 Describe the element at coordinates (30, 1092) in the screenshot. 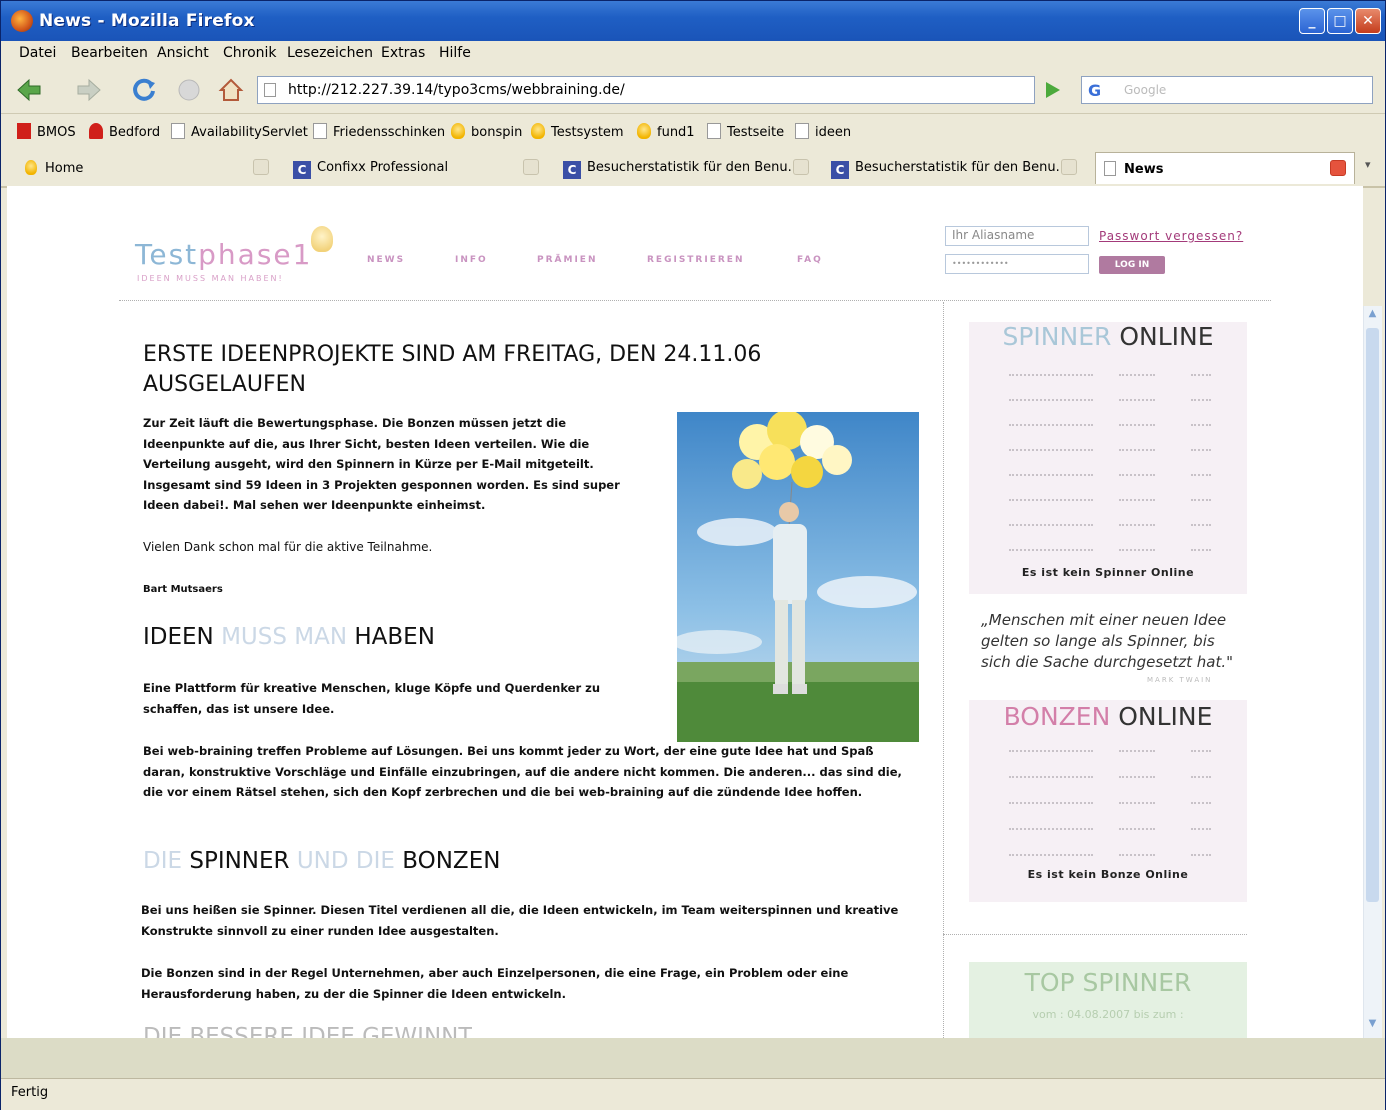

I see `status-text: Fertig` at that location.